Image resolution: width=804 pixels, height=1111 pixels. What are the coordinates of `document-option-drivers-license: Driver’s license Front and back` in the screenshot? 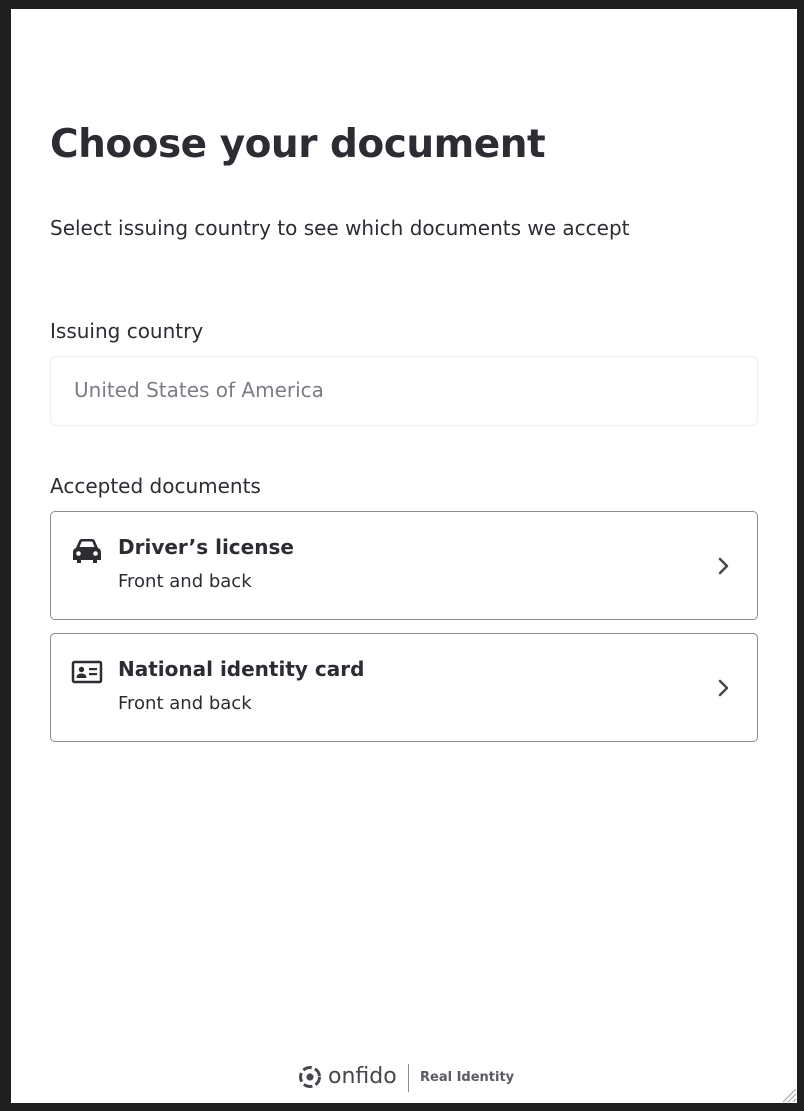 It's located at (404, 565).